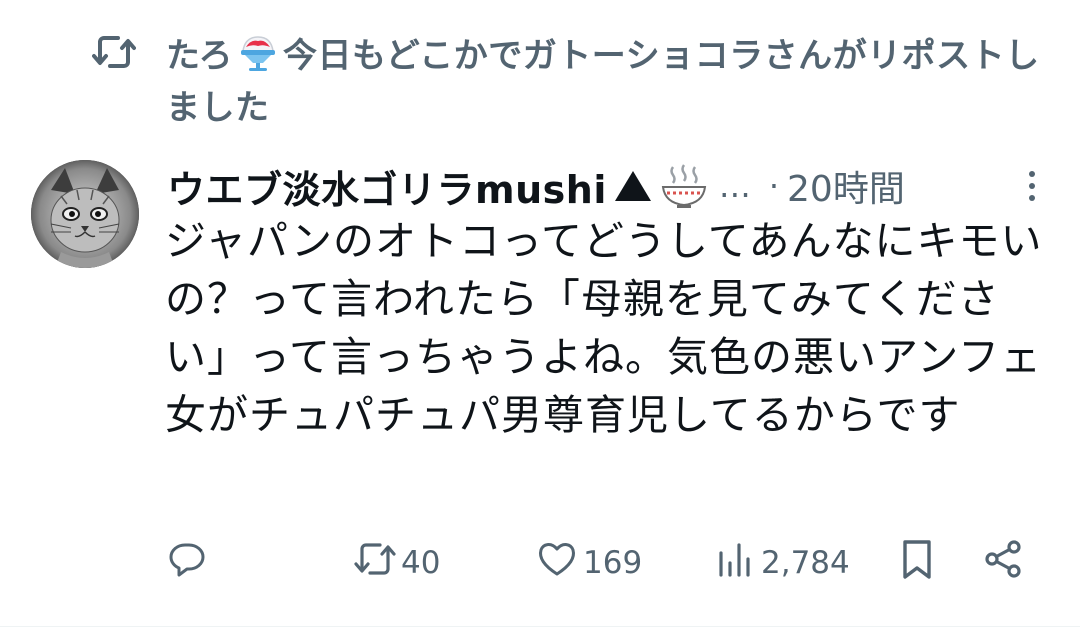  I want to click on repost-count: 40, so click(421, 563).